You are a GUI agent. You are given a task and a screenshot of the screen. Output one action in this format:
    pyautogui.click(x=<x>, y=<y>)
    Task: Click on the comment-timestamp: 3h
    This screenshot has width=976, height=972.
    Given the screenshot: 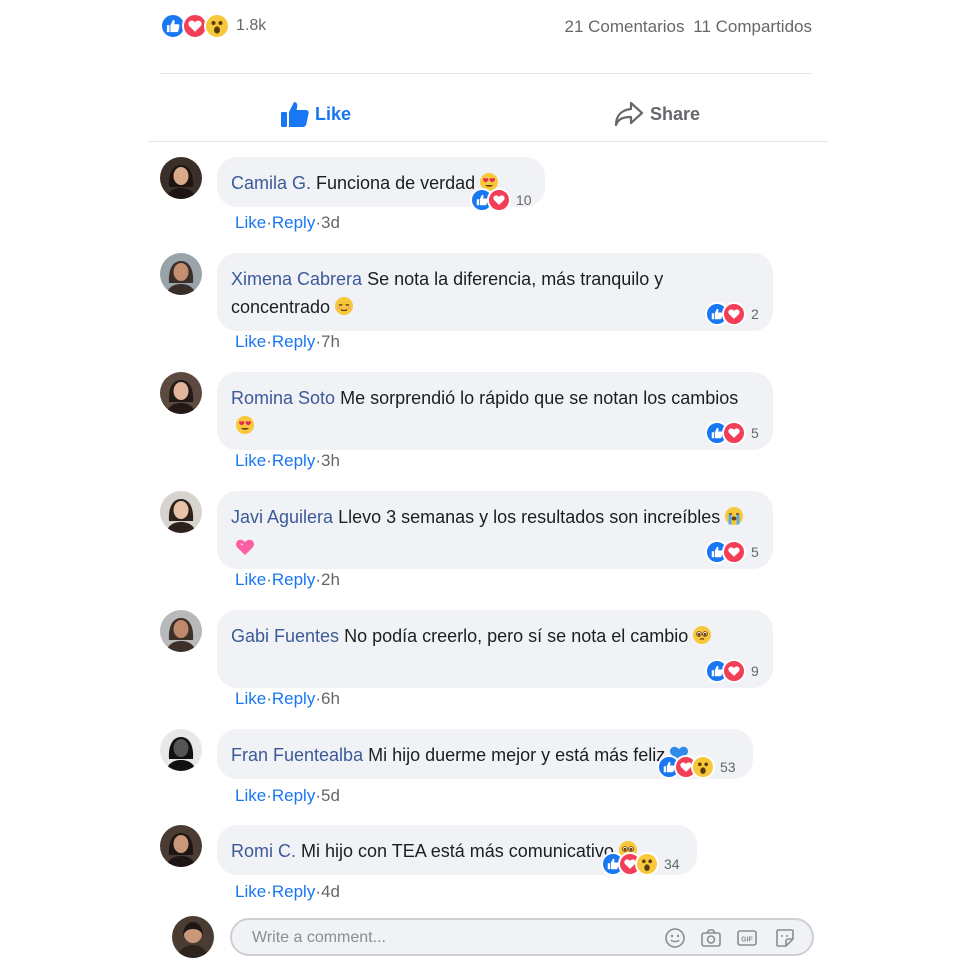 What is the action you would take?
    pyautogui.click(x=330, y=460)
    